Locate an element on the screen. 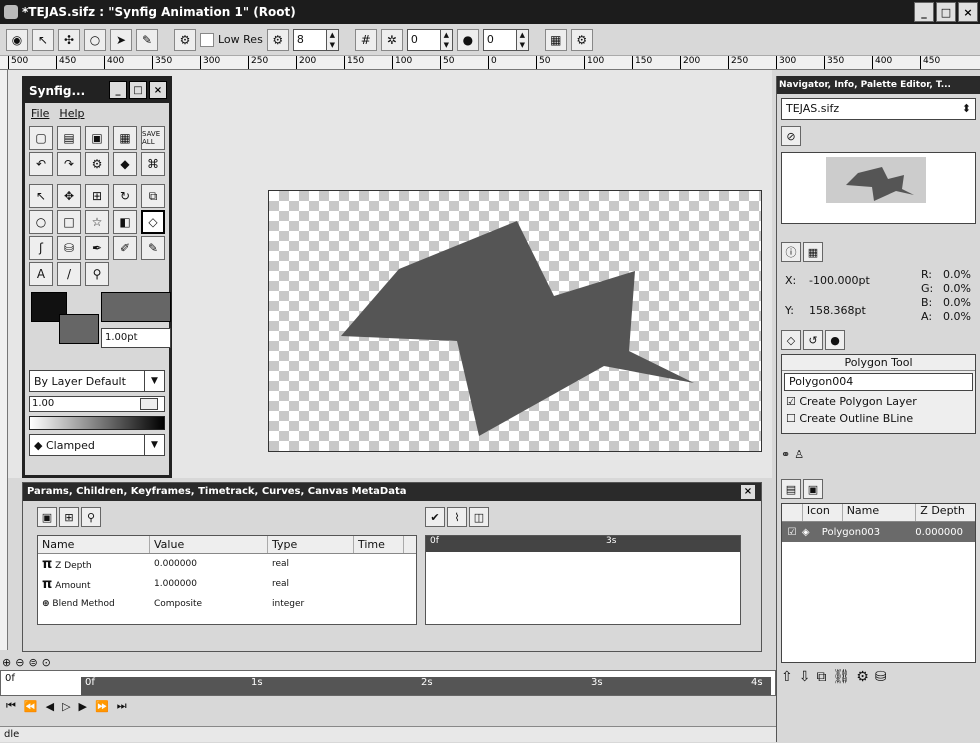 The height and width of the screenshot is (743, 980). menu-file: File is located at coordinates (40, 113).